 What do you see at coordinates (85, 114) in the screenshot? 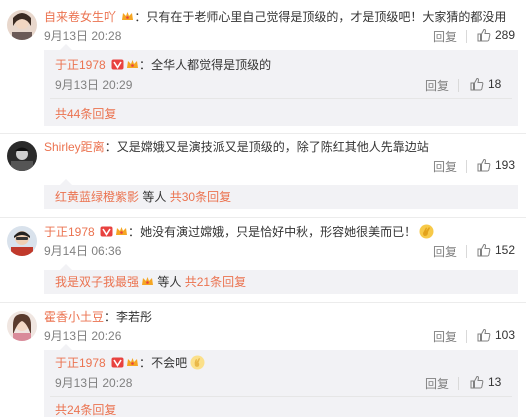
I see `more-replies-link: 共44条回复` at bounding box center [85, 114].